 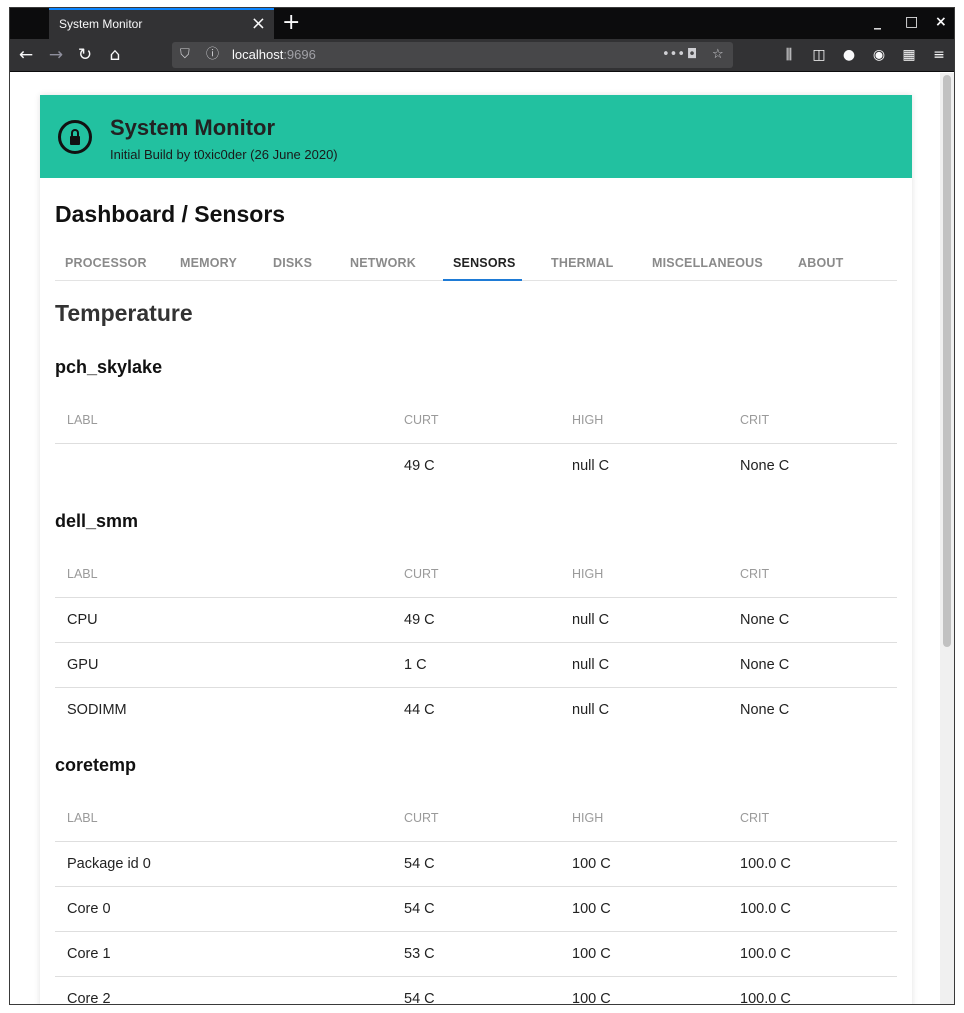 I want to click on browser-tab-title: System Monitor, so click(x=101, y=24).